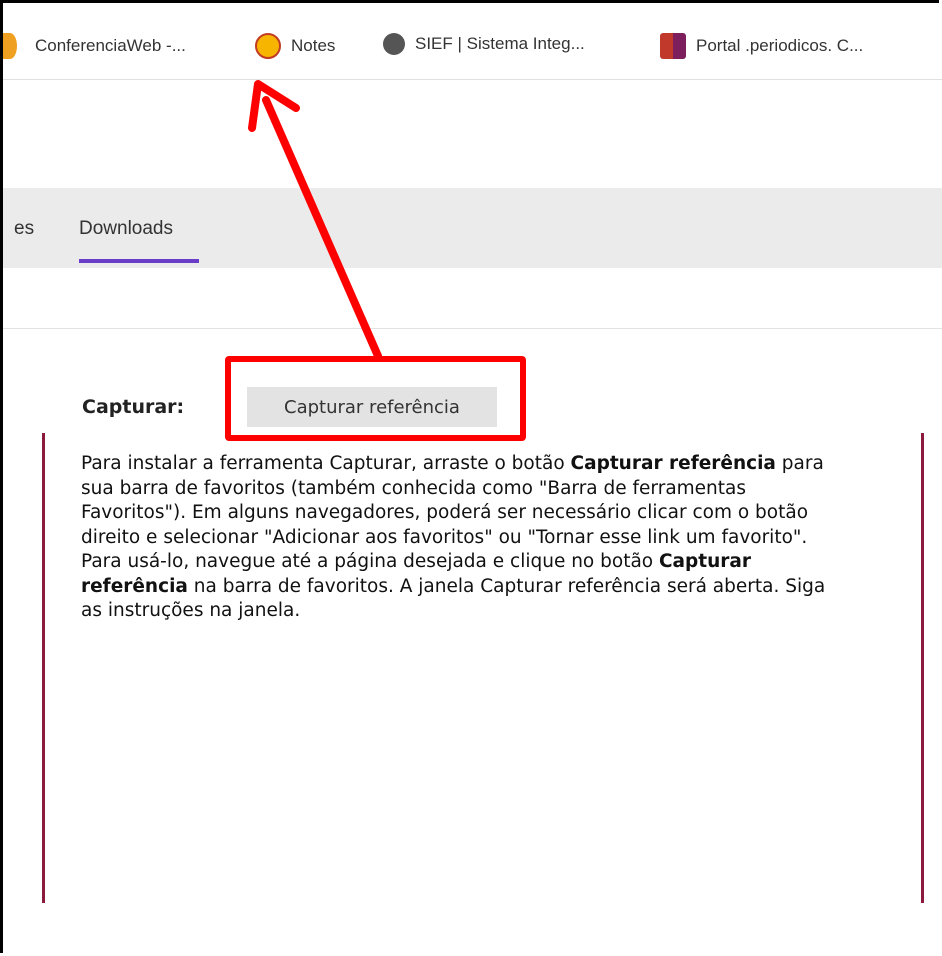 This screenshot has width=942, height=956. I want to click on notes-icon, so click(268, 46).